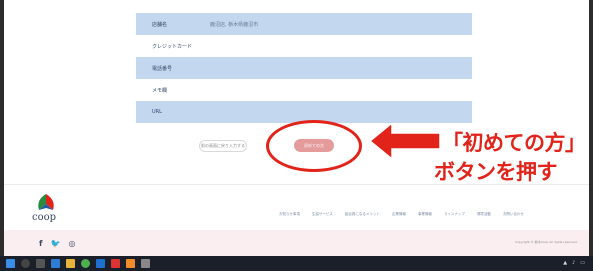  I want to click on annotation-line-1: 「初めての方」, so click(514, 143).